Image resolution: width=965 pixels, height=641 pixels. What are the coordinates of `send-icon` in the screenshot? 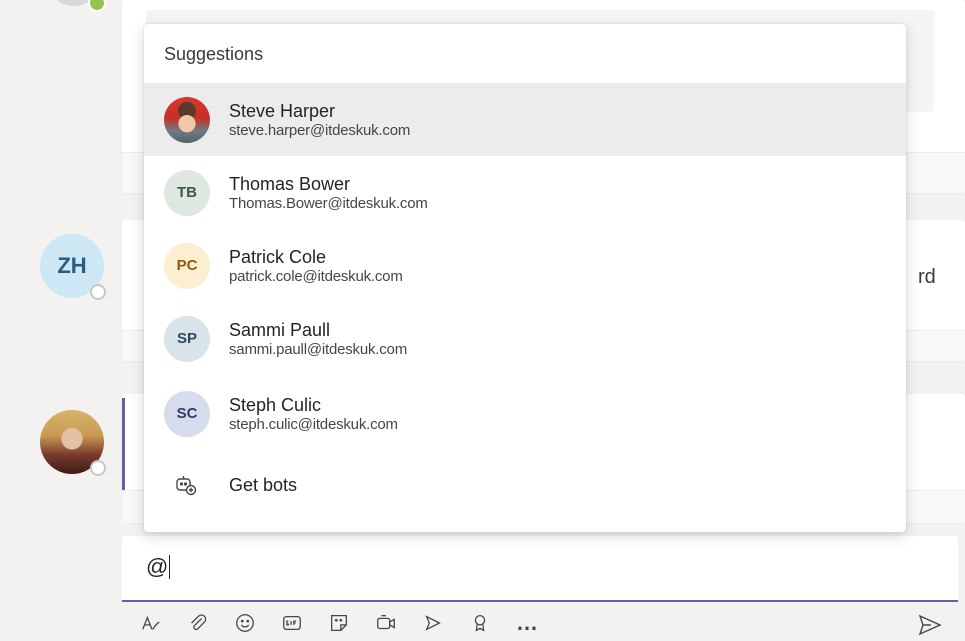 It's located at (930, 625).